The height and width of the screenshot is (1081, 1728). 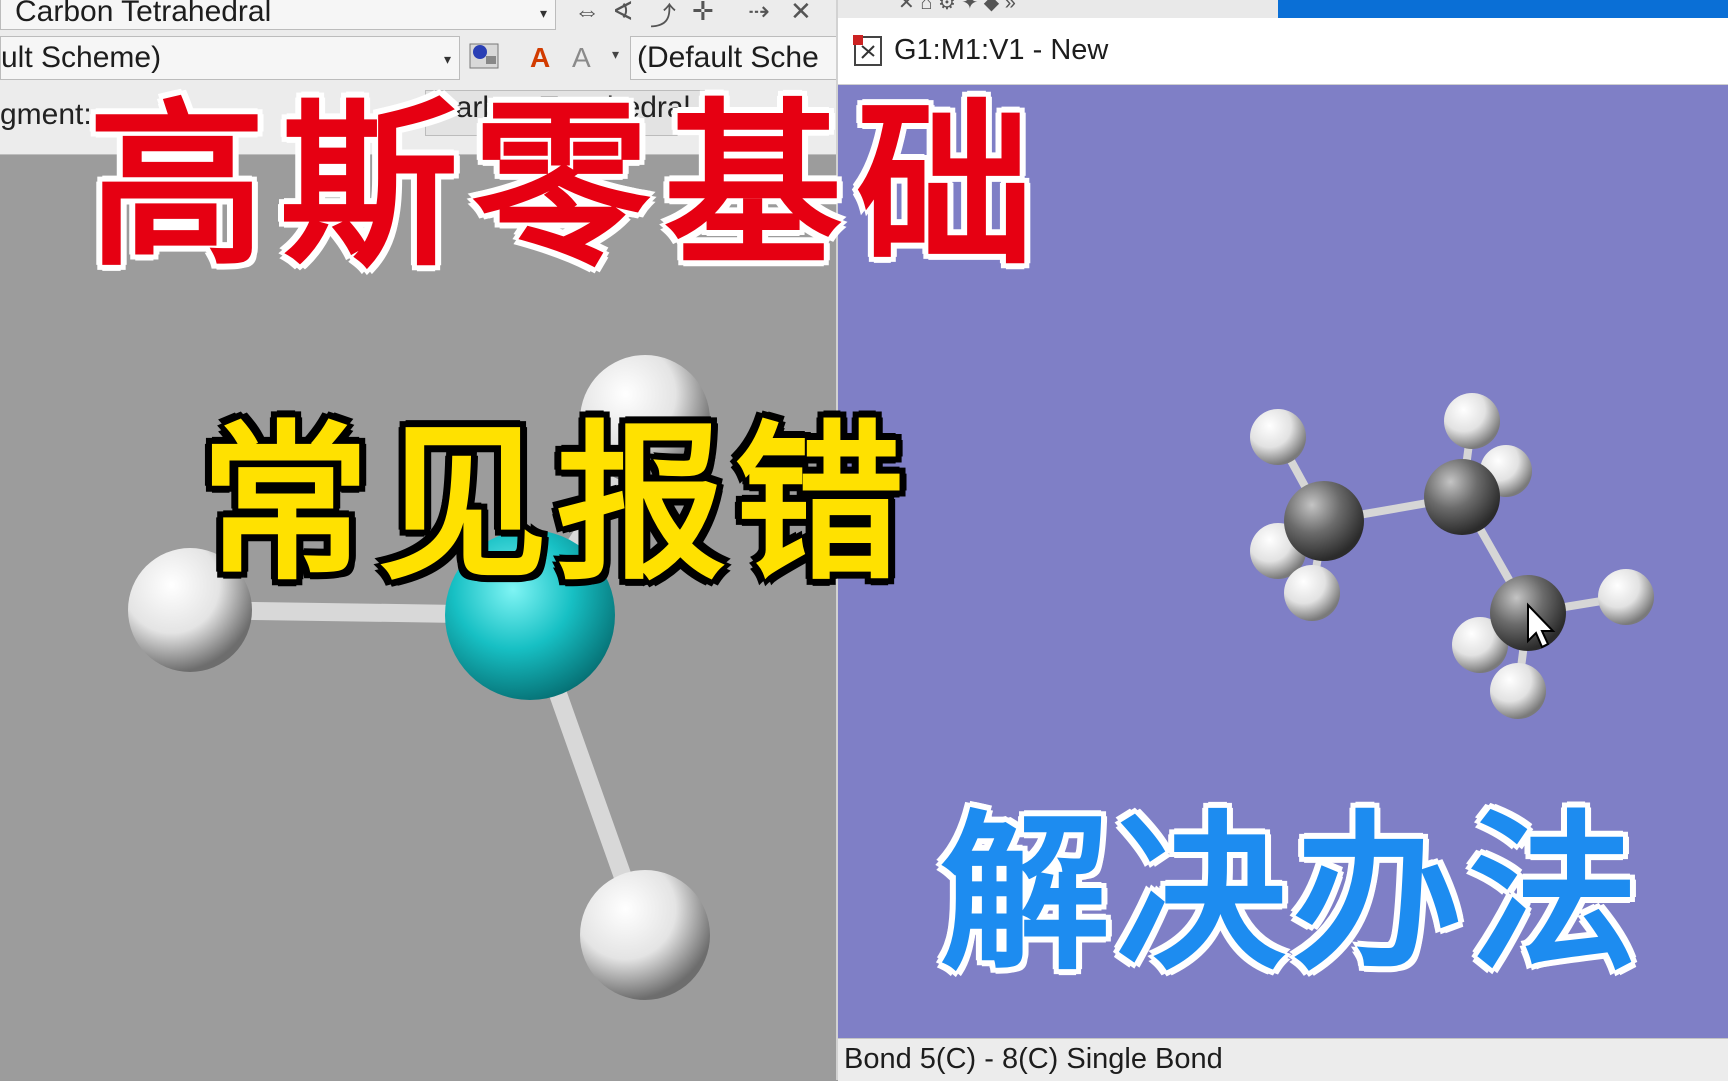 What do you see at coordinates (568, 186) in the screenshot?
I see `overlay-title-main: 高斯零基础` at bounding box center [568, 186].